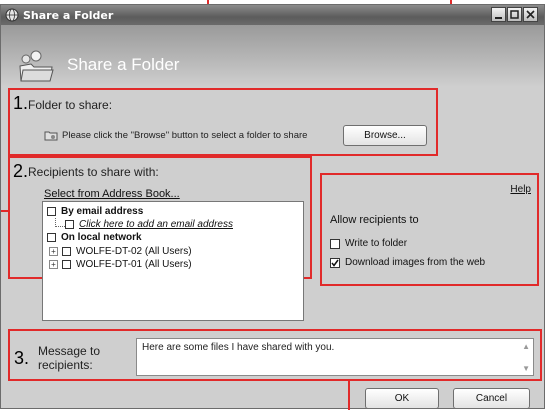  What do you see at coordinates (36, 67) in the screenshot?
I see `shared-folder-icon` at bounding box center [36, 67].